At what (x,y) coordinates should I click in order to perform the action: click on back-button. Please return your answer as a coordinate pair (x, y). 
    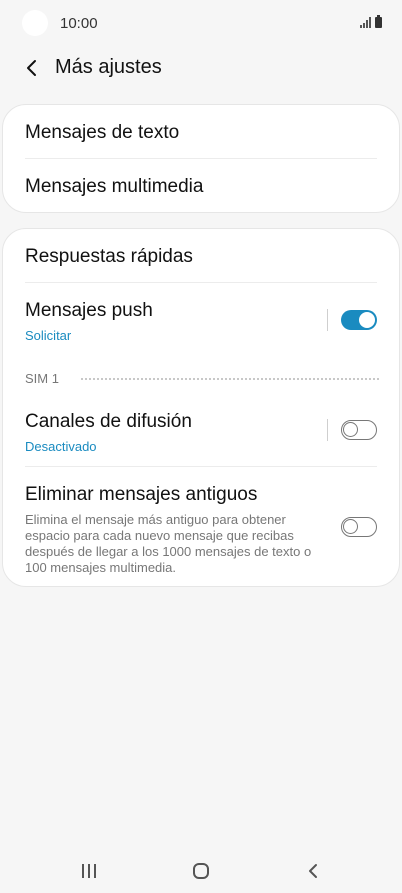
    Looking at the image, I should click on (32, 68).